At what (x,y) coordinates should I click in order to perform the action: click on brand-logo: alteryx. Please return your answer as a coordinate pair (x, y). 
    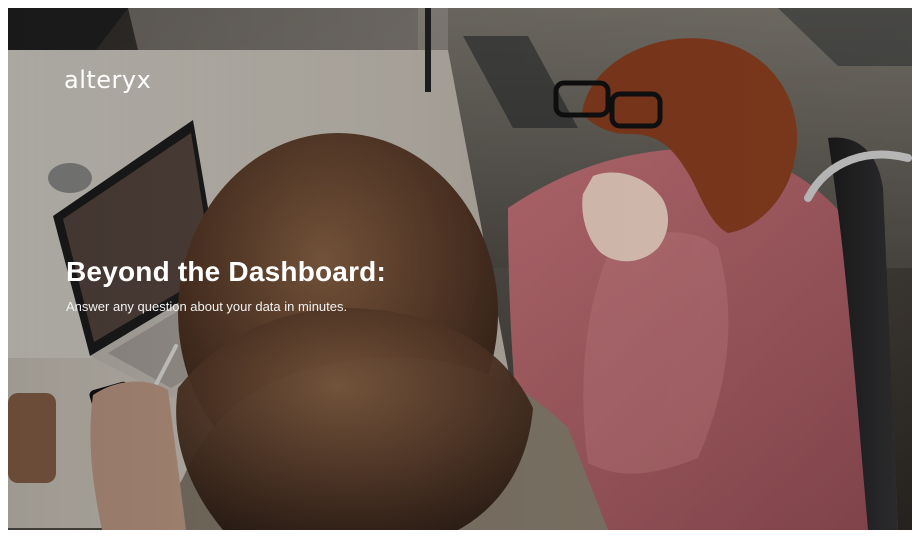
    Looking at the image, I should click on (108, 80).